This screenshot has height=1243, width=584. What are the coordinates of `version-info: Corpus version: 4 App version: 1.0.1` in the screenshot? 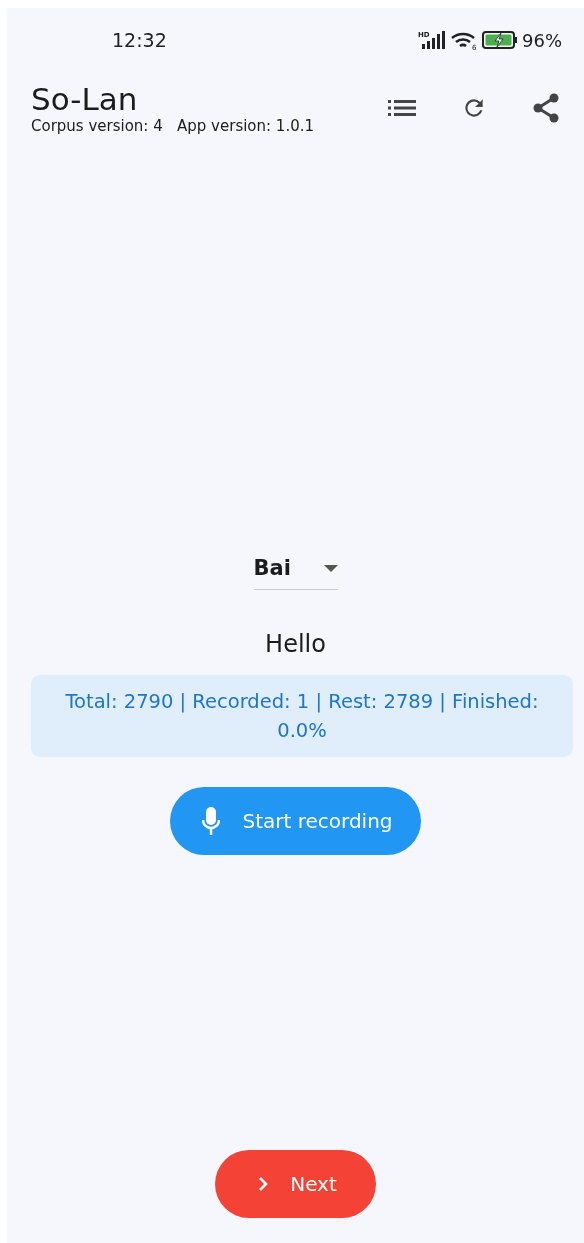 It's located at (173, 126).